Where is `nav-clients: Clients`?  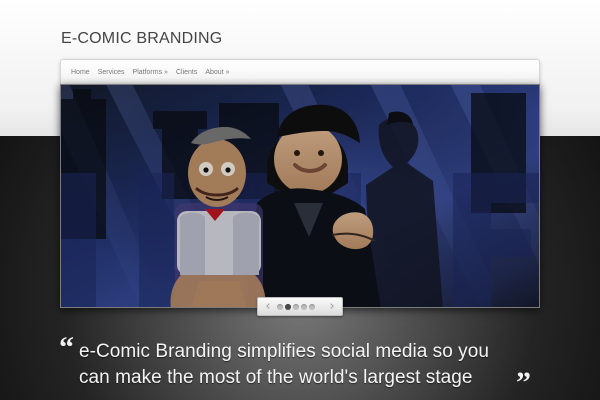
nav-clients: Clients is located at coordinates (186, 72).